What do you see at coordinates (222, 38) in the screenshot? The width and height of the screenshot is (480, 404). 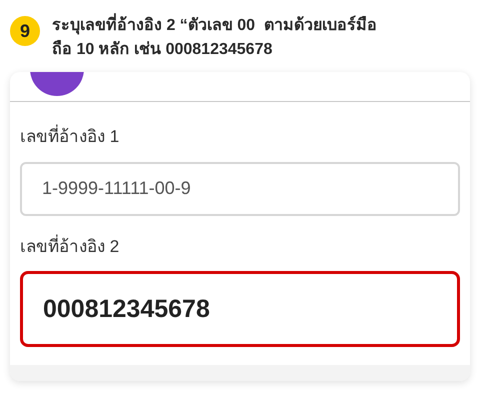 I see `instruction-text: ระบุเลขที่อ้างอิง 2 “ตัวเลข 00 ตามด้วยเบอร์มือถือ 10 หลัก เช่น 000812345678` at bounding box center [222, 38].